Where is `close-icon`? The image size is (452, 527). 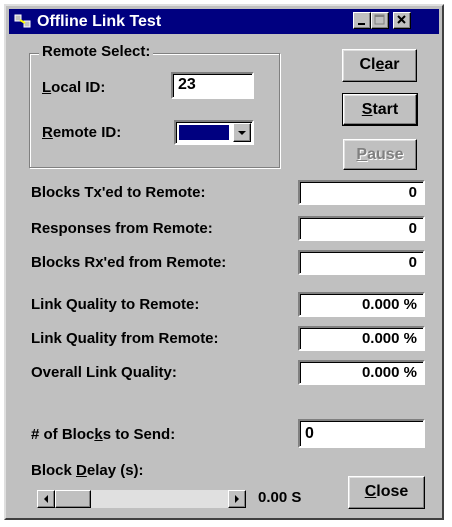 close-icon is located at coordinates (401, 19).